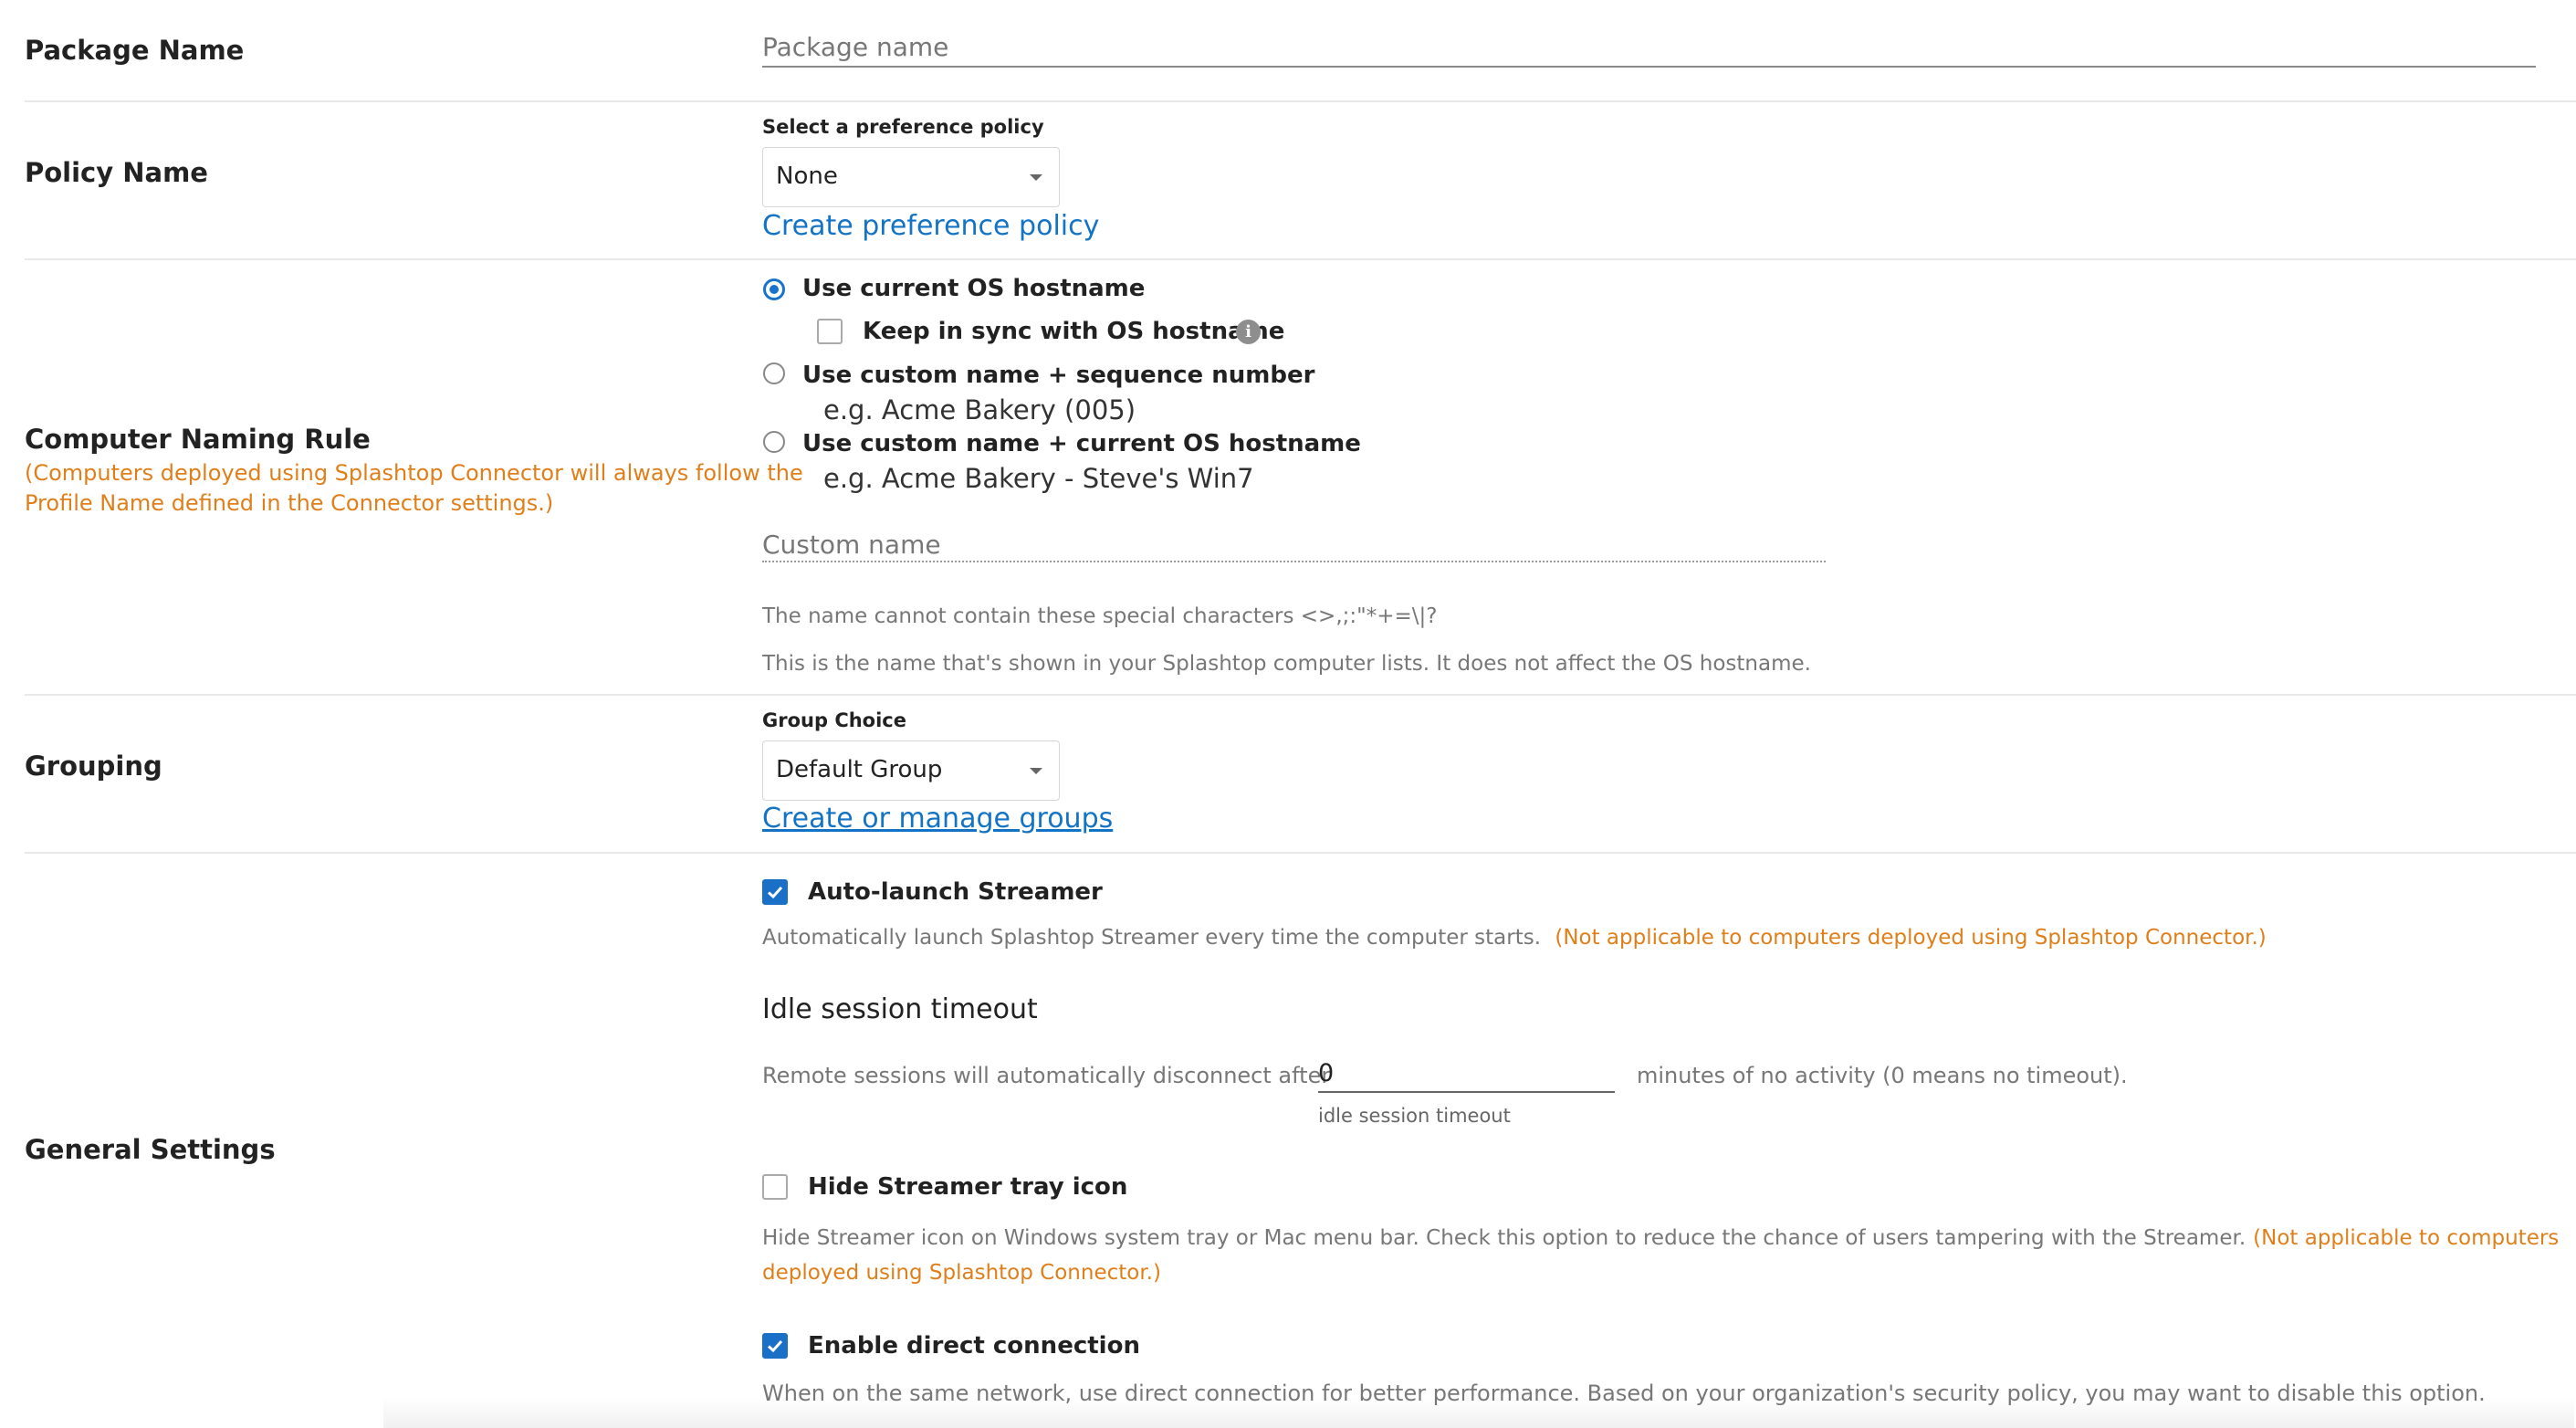 The height and width of the screenshot is (1428, 2576). I want to click on group-choice-select: Default Group, so click(911, 770).